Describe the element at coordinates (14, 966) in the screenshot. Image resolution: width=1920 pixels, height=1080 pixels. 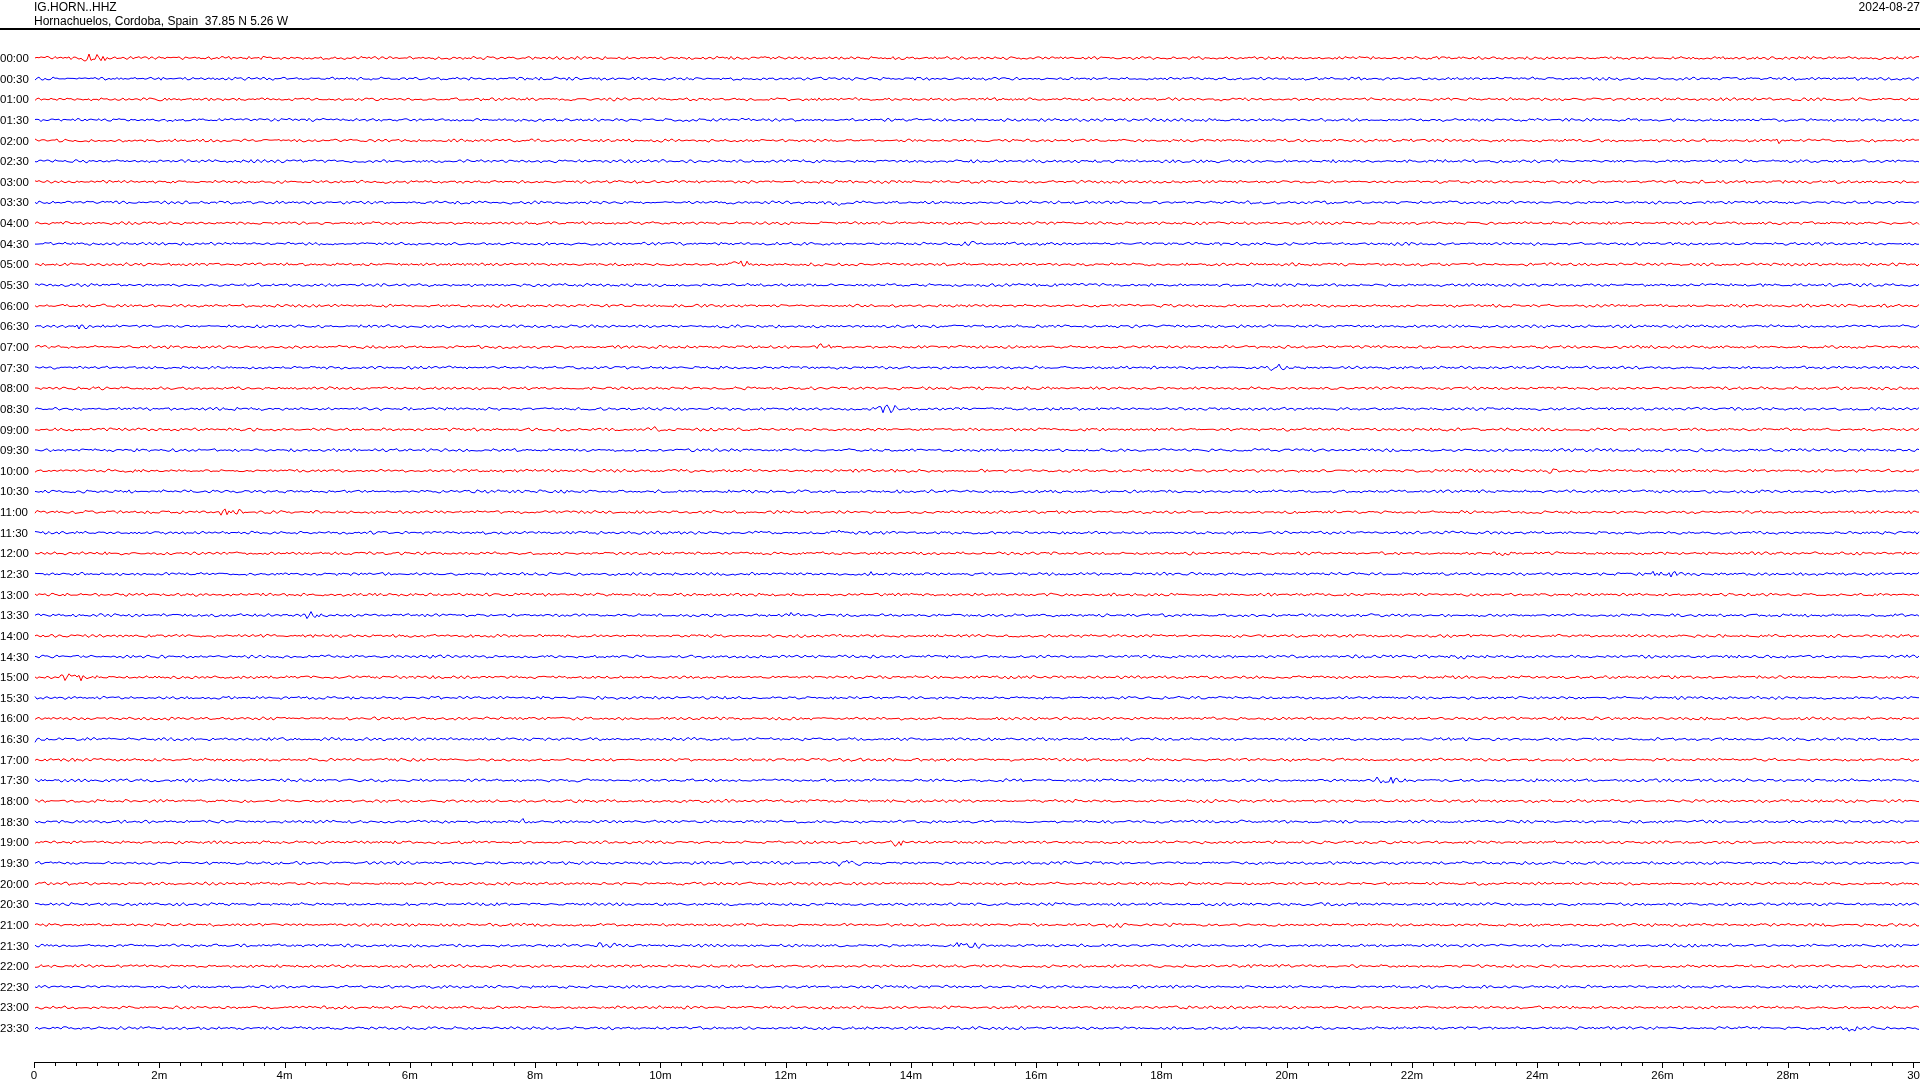
I see `time-label: 22:00` at that location.